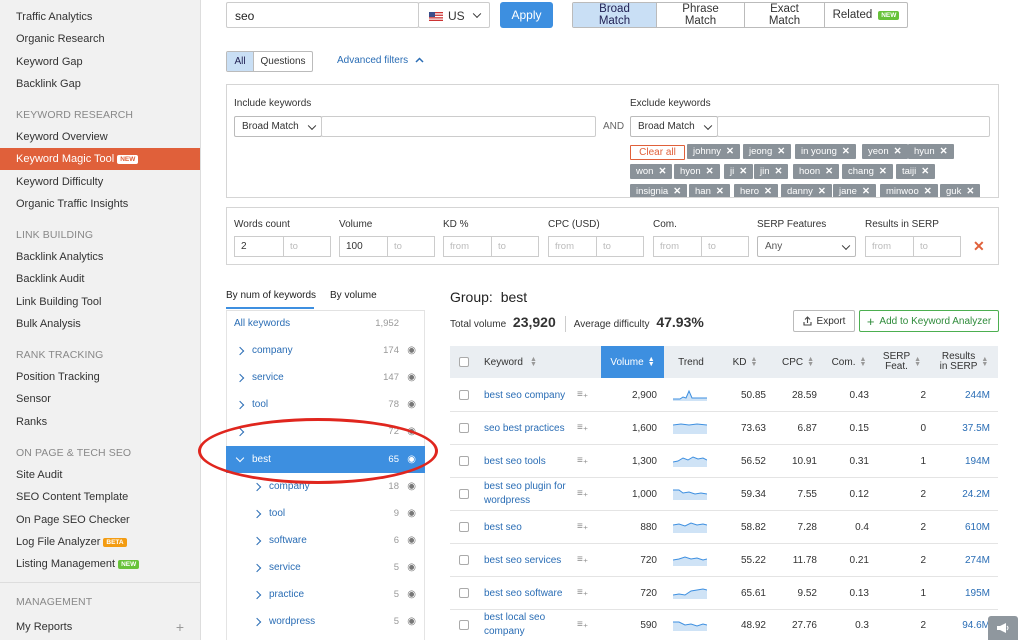 This screenshot has height=640, width=1024. What do you see at coordinates (325, 377) in the screenshot?
I see `tree-item: service 147 ◉` at bounding box center [325, 377].